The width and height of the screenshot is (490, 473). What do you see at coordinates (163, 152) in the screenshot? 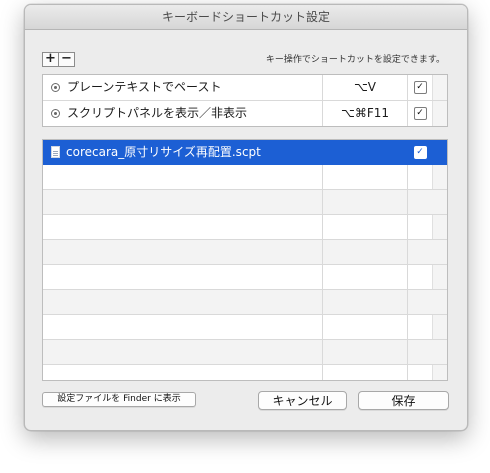
I see `script-name: corecara_原寸リサイズ再配置.scpt` at bounding box center [163, 152].